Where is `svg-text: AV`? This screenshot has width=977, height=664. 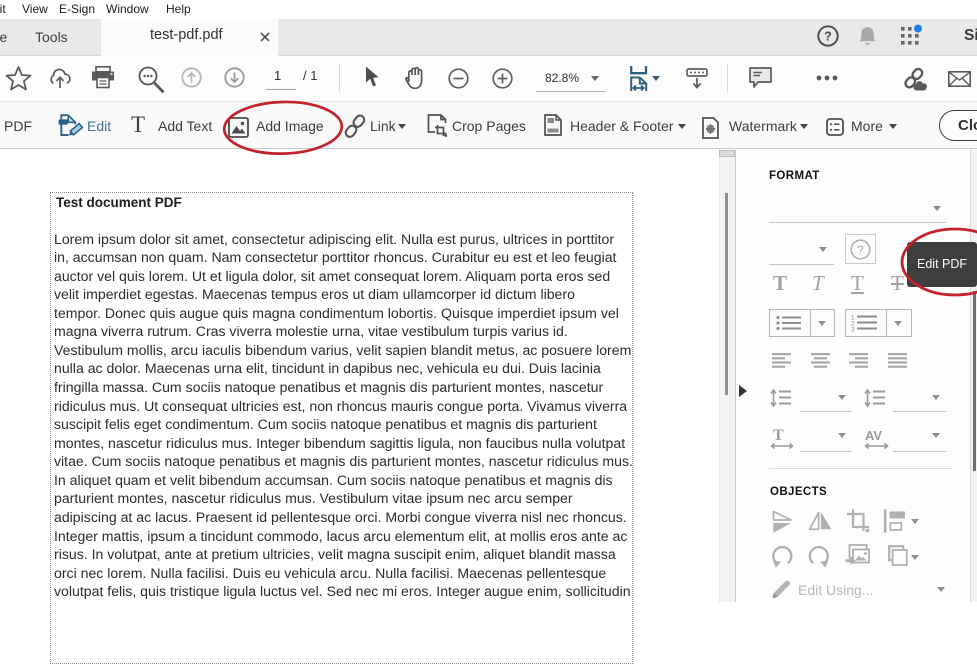 svg-text: AV is located at coordinates (873, 435).